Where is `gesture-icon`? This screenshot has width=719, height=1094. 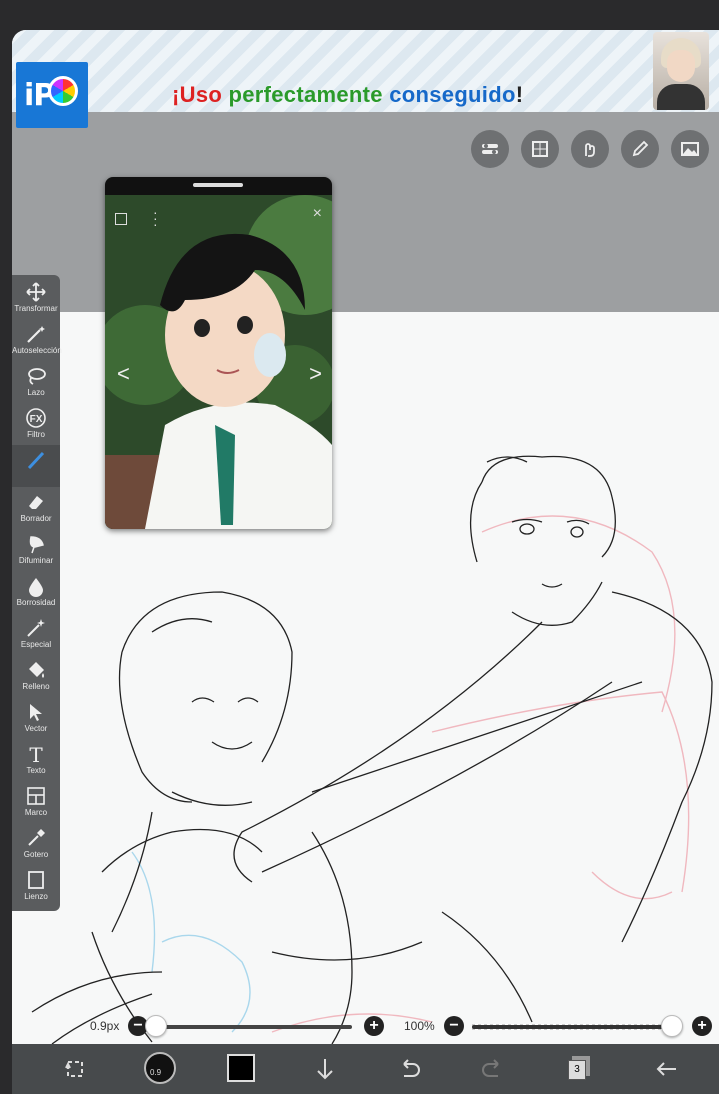
gesture-icon is located at coordinates (590, 149).